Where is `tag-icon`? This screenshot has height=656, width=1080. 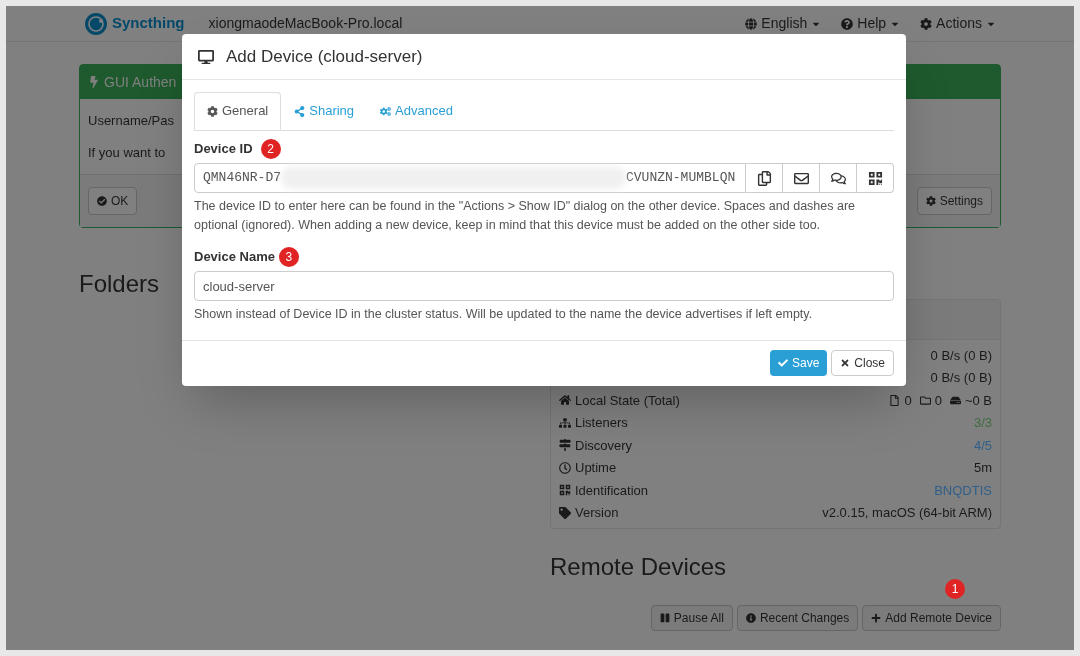 tag-icon is located at coordinates (565, 512).